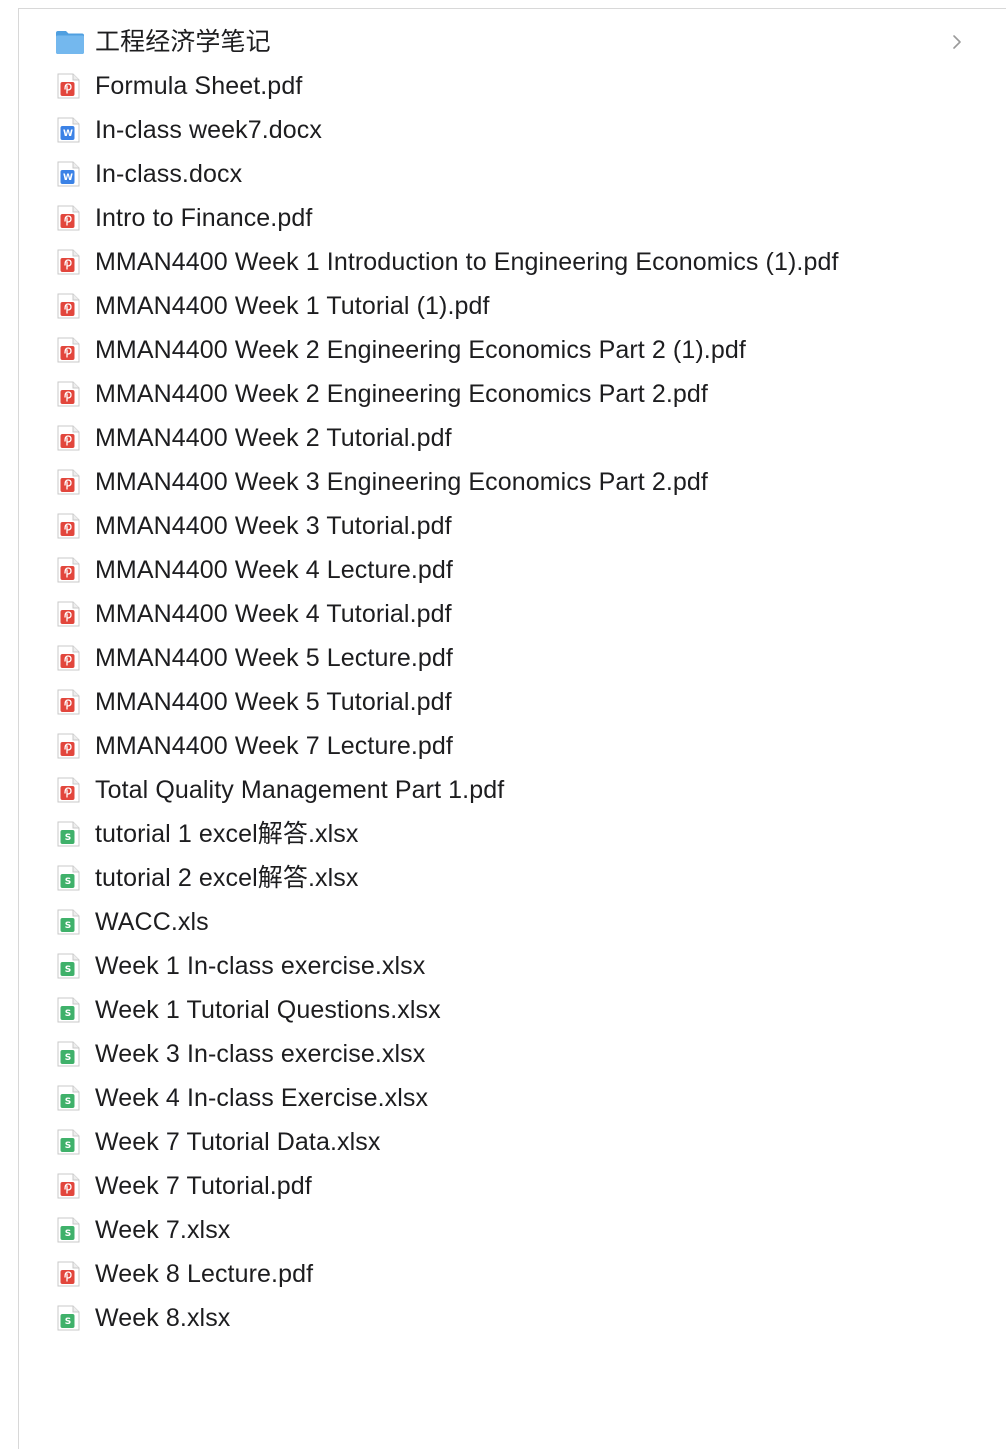 The height and width of the screenshot is (1449, 1006). Describe the element at coordinates (208, 130) in the screenshot. I see `file-name: In-class week7.docx` at that location.